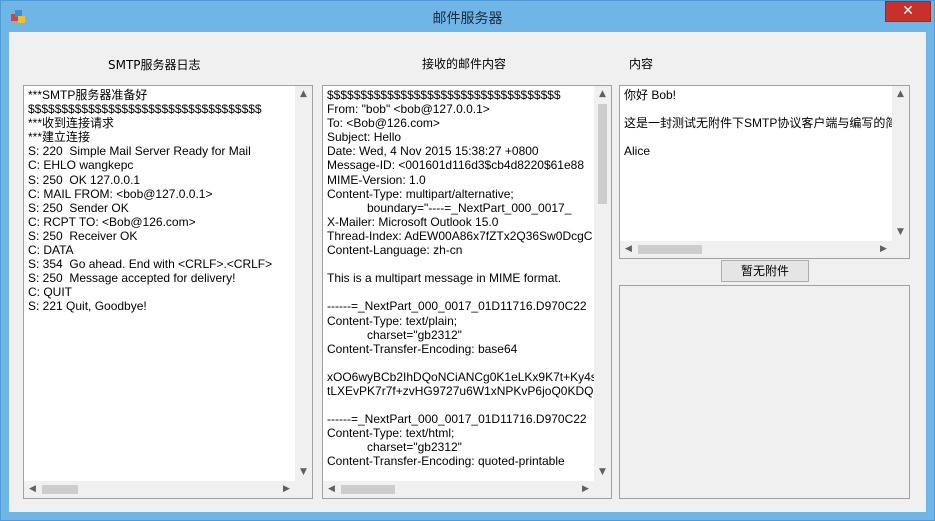 This screenshot has width=935, height=521. I want to click on content-vertical-scrollbar: ▲ ▼, so click(900, 163).